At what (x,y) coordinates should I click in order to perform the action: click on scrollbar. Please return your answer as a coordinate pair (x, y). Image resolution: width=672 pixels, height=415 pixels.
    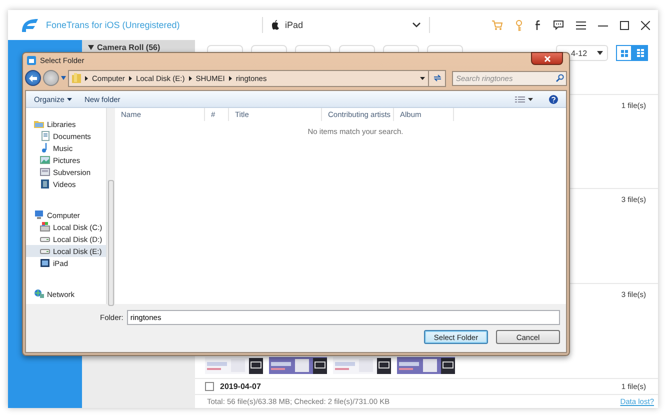
    Looking at the image, I should click on (110, 206).